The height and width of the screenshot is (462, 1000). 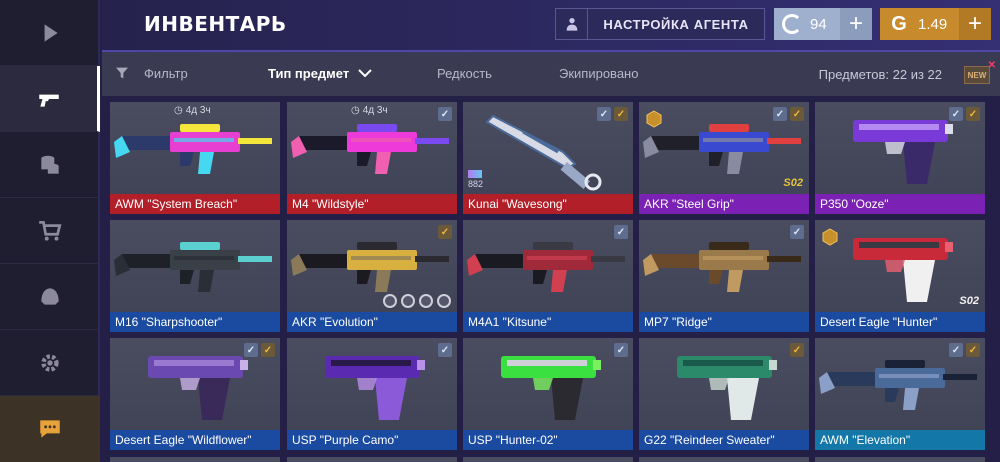 I want to click on item-name: AKR "Evolution", so click(x=372, y=322).